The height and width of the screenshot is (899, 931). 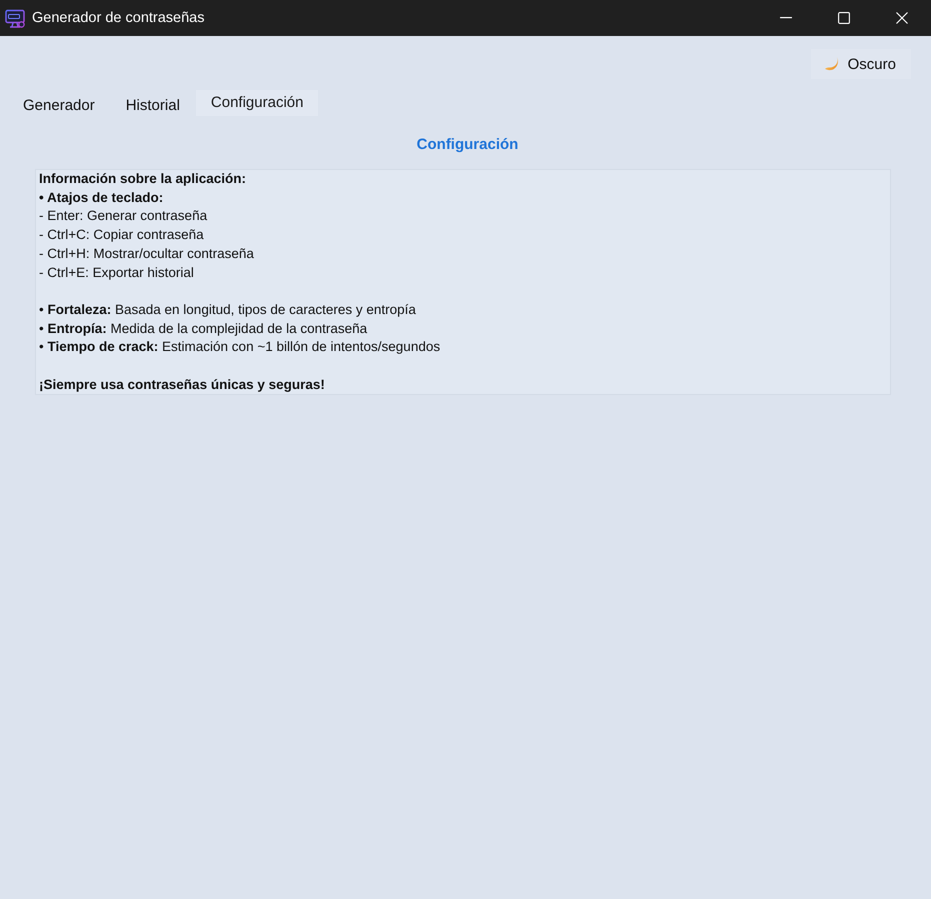 What do you see at coordinates (101, 197) in the screenshot?
I see `section-heading: • Atajos de teclado:` at bounding box center [101, 197].